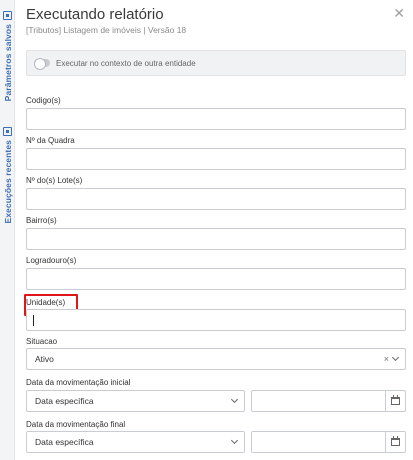 The image size is (413, 460). Describe the element at coordinates (42, 64) in the screenshot. I see `context-toggle` at that location.